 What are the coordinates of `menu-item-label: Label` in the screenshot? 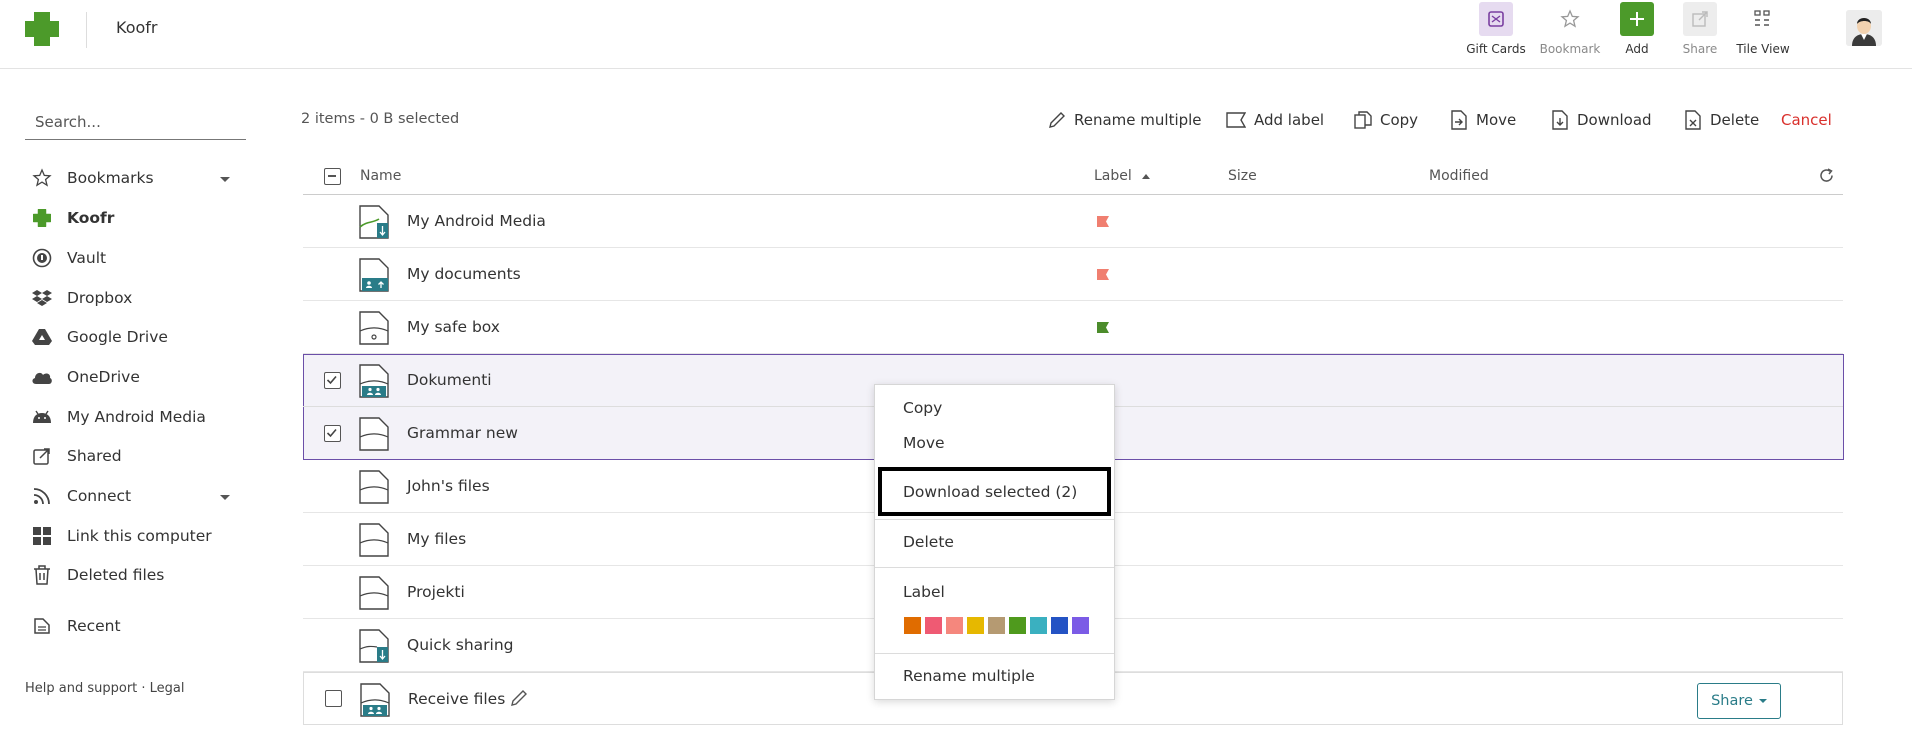 It's located at (924, 592).